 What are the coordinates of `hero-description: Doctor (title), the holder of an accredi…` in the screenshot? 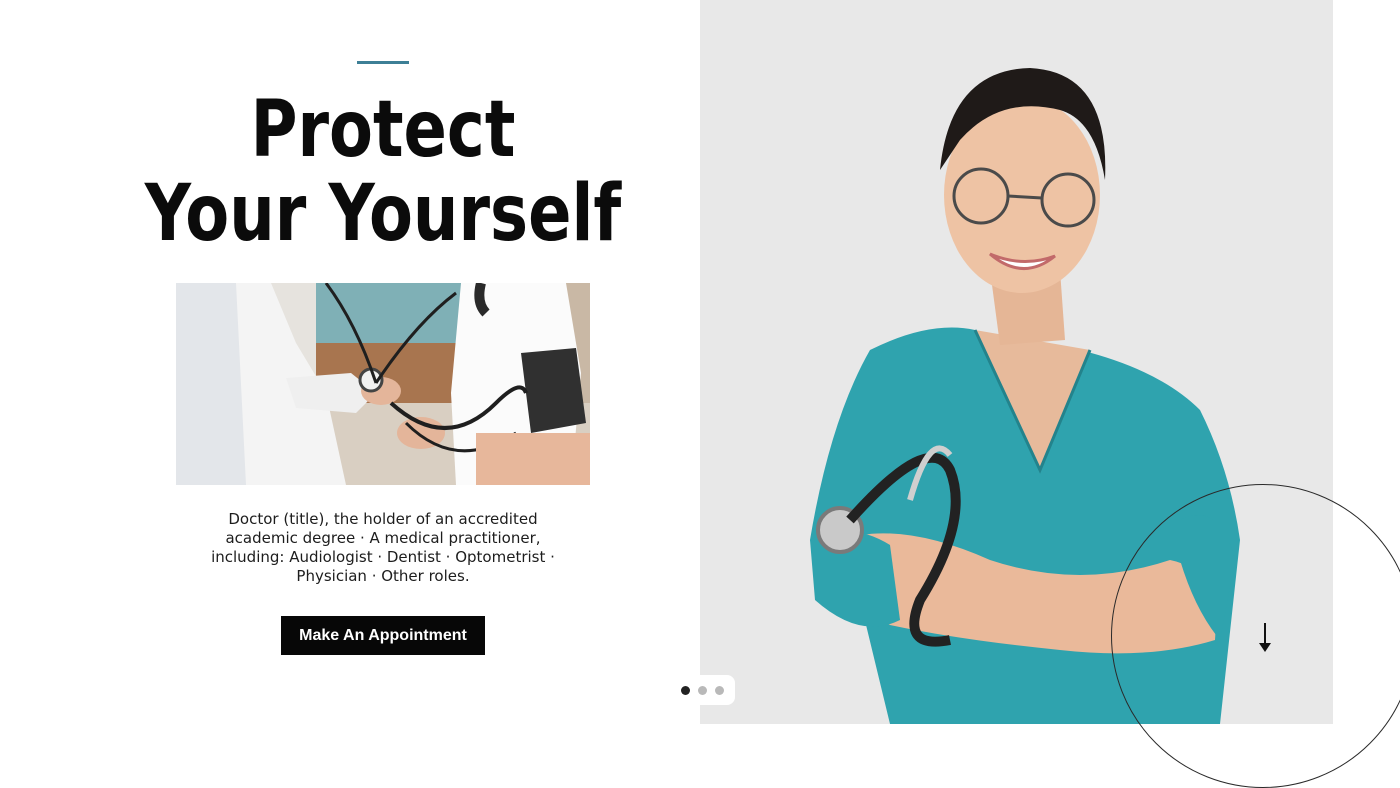 It's located at (383, 547).